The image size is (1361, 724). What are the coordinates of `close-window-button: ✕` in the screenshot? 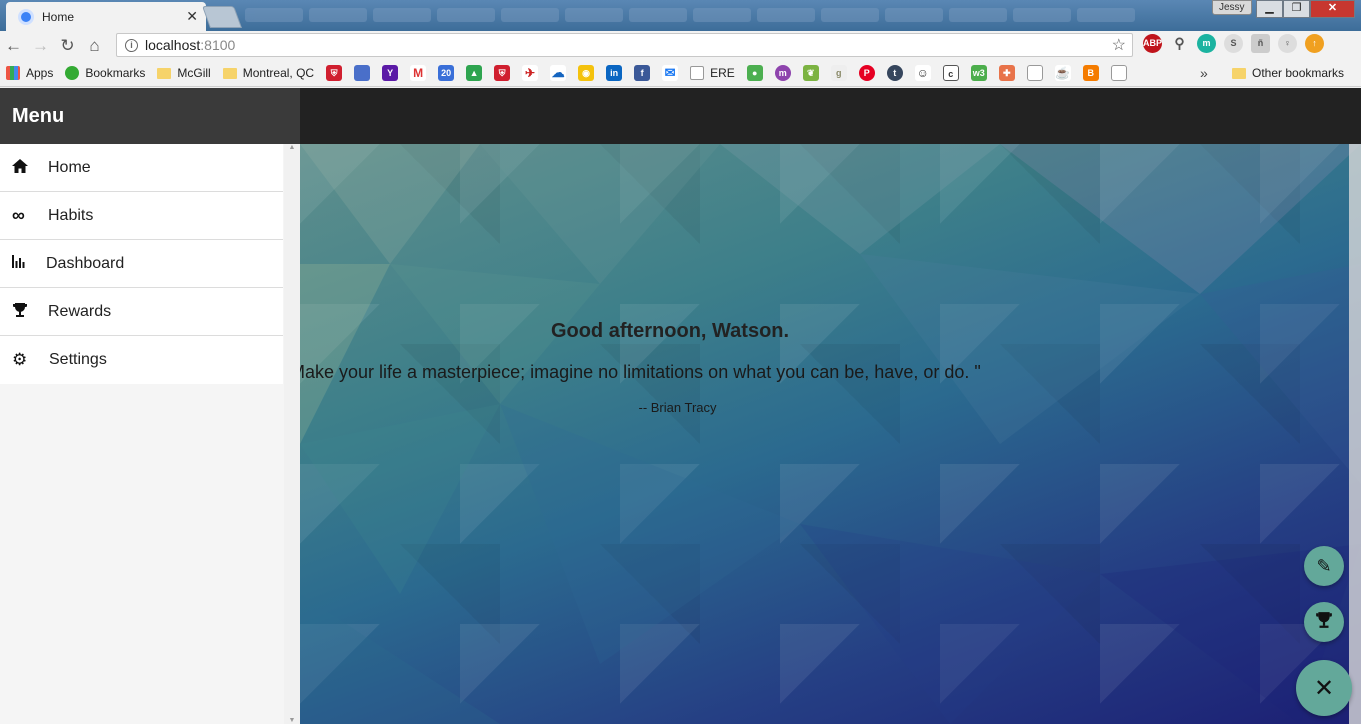 It's located at (1332, 9).